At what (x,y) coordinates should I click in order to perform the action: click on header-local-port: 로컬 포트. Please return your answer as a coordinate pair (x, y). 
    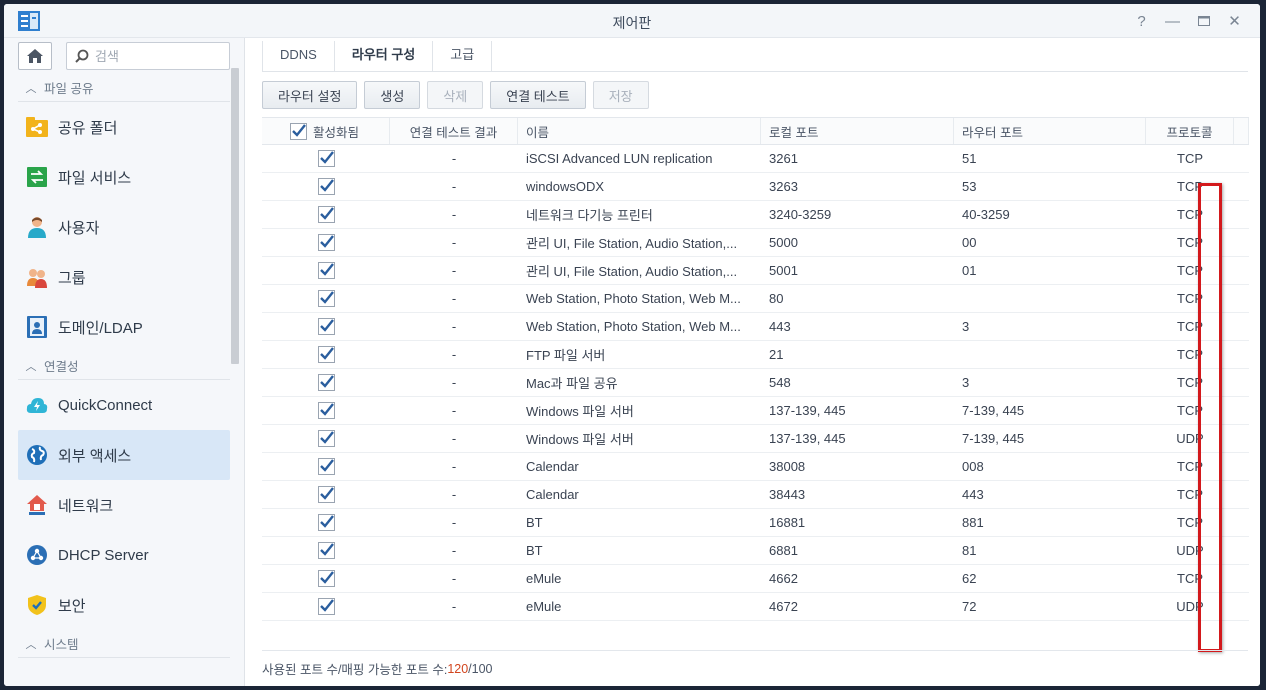
    Looking at the image, I should click on (857, 131).